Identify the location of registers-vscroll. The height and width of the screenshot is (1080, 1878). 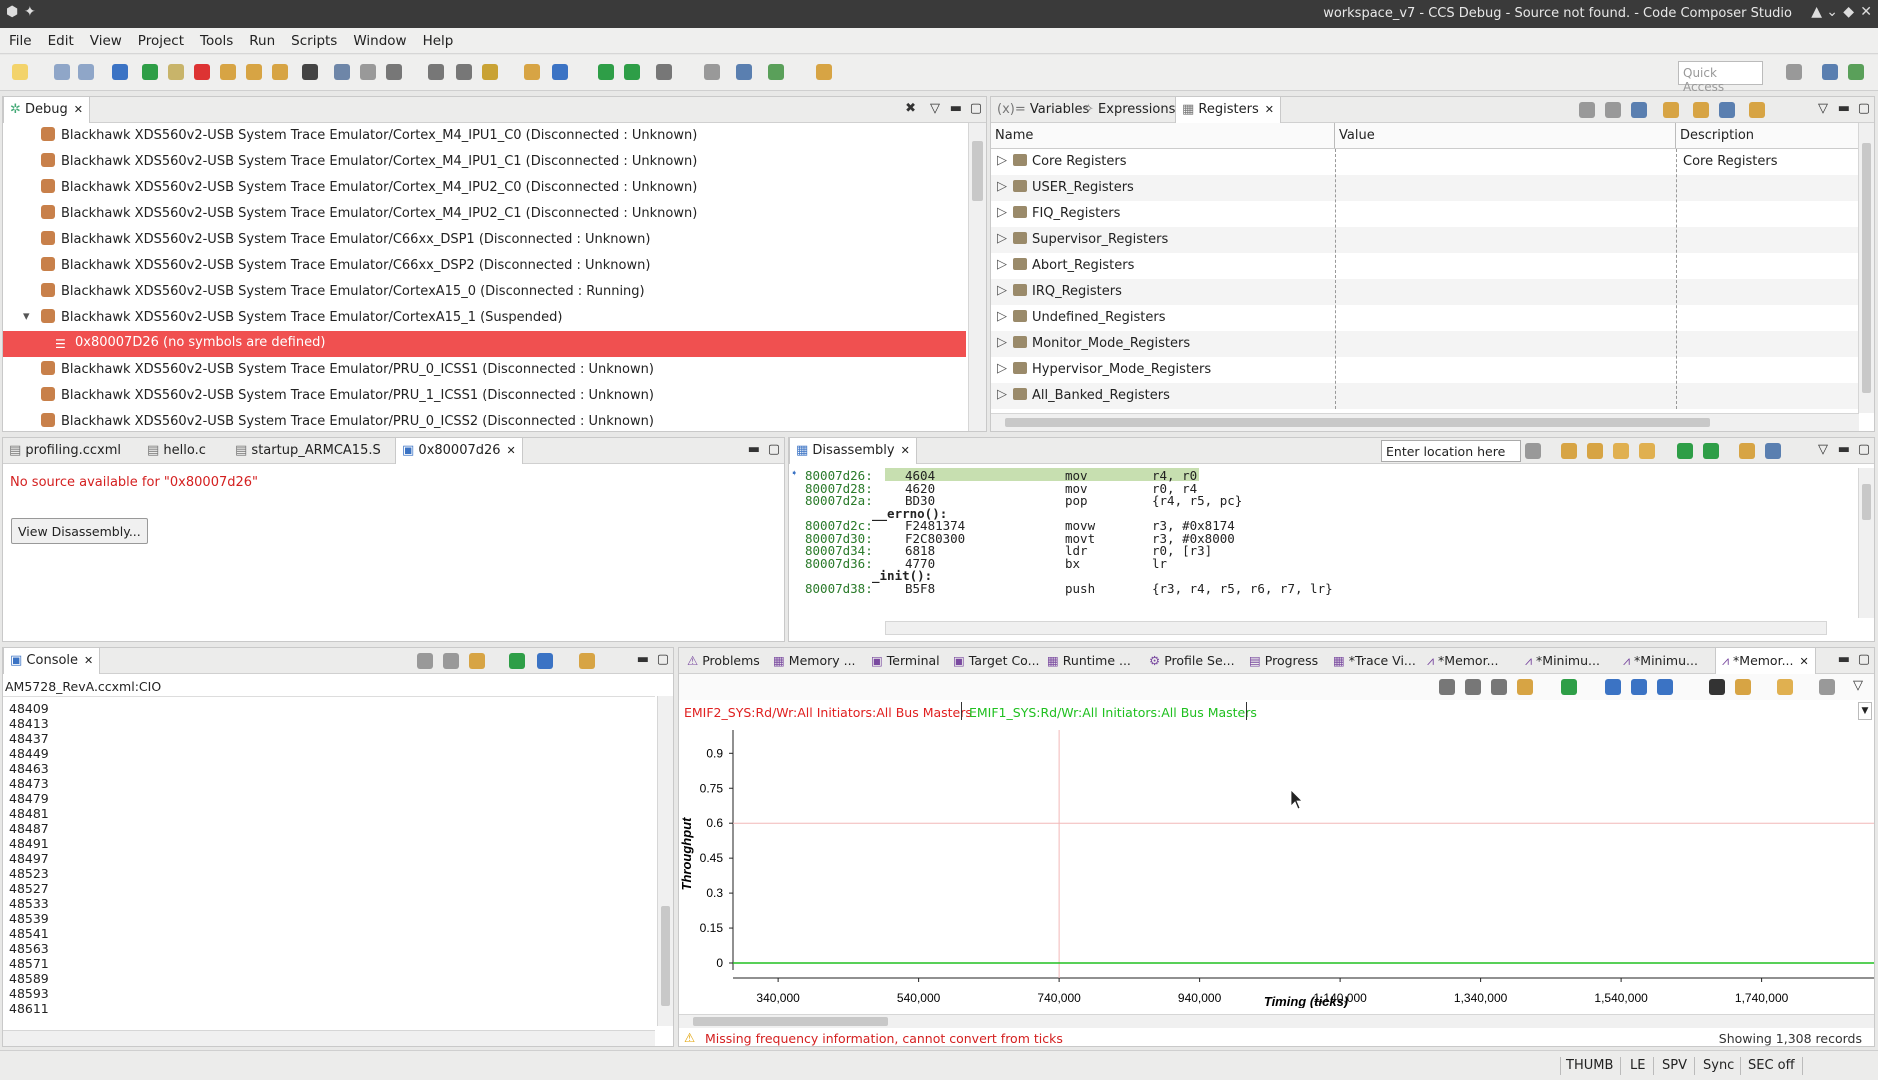
(1866, 268).